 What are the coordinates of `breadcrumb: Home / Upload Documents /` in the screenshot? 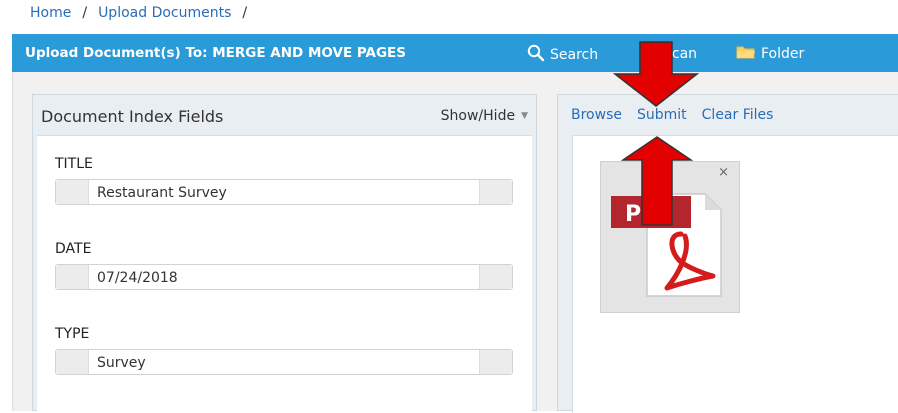 It's located at (144, 13).